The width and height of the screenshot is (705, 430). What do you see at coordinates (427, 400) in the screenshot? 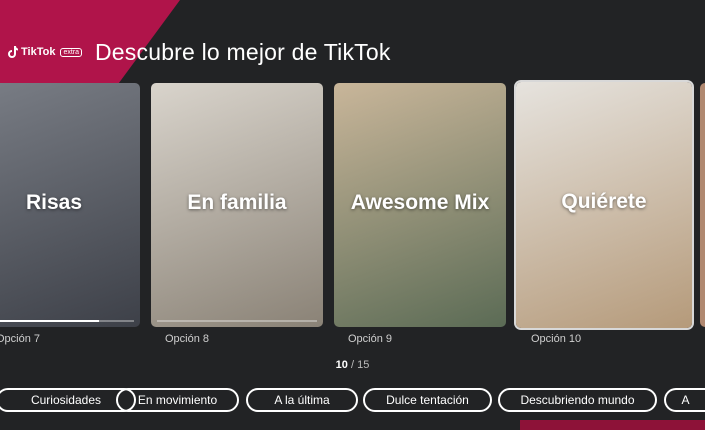
I see `chip-dulce-tentacion: Dulce tentación` at bounding box center [427, 400].